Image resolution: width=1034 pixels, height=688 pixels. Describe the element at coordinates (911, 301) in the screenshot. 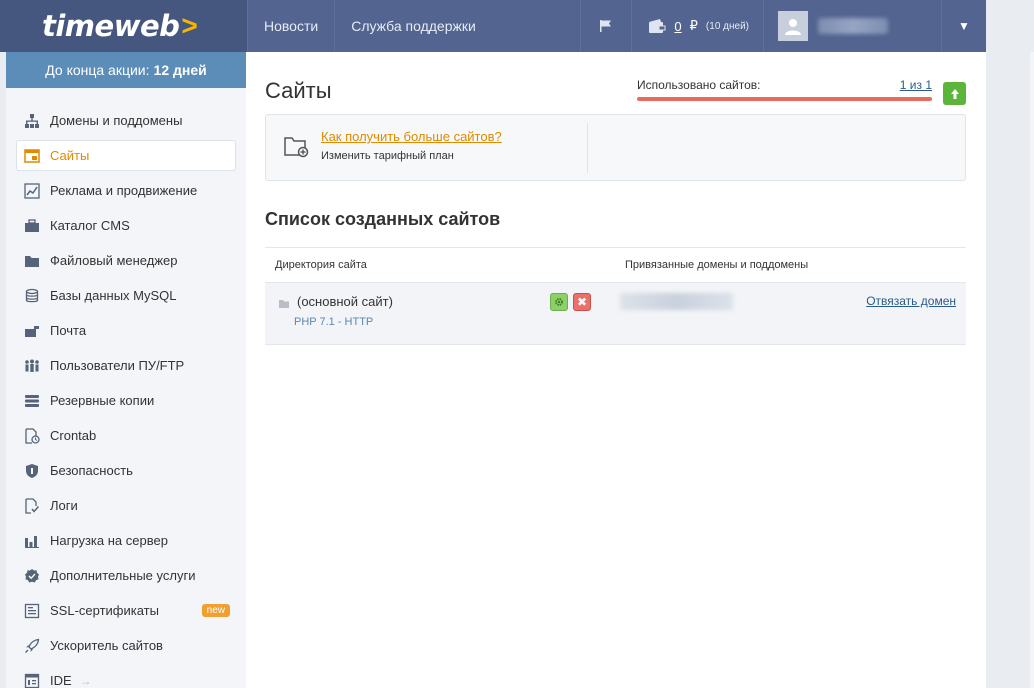

I see `unbind-domain-link: Отвязать домен` at that location.